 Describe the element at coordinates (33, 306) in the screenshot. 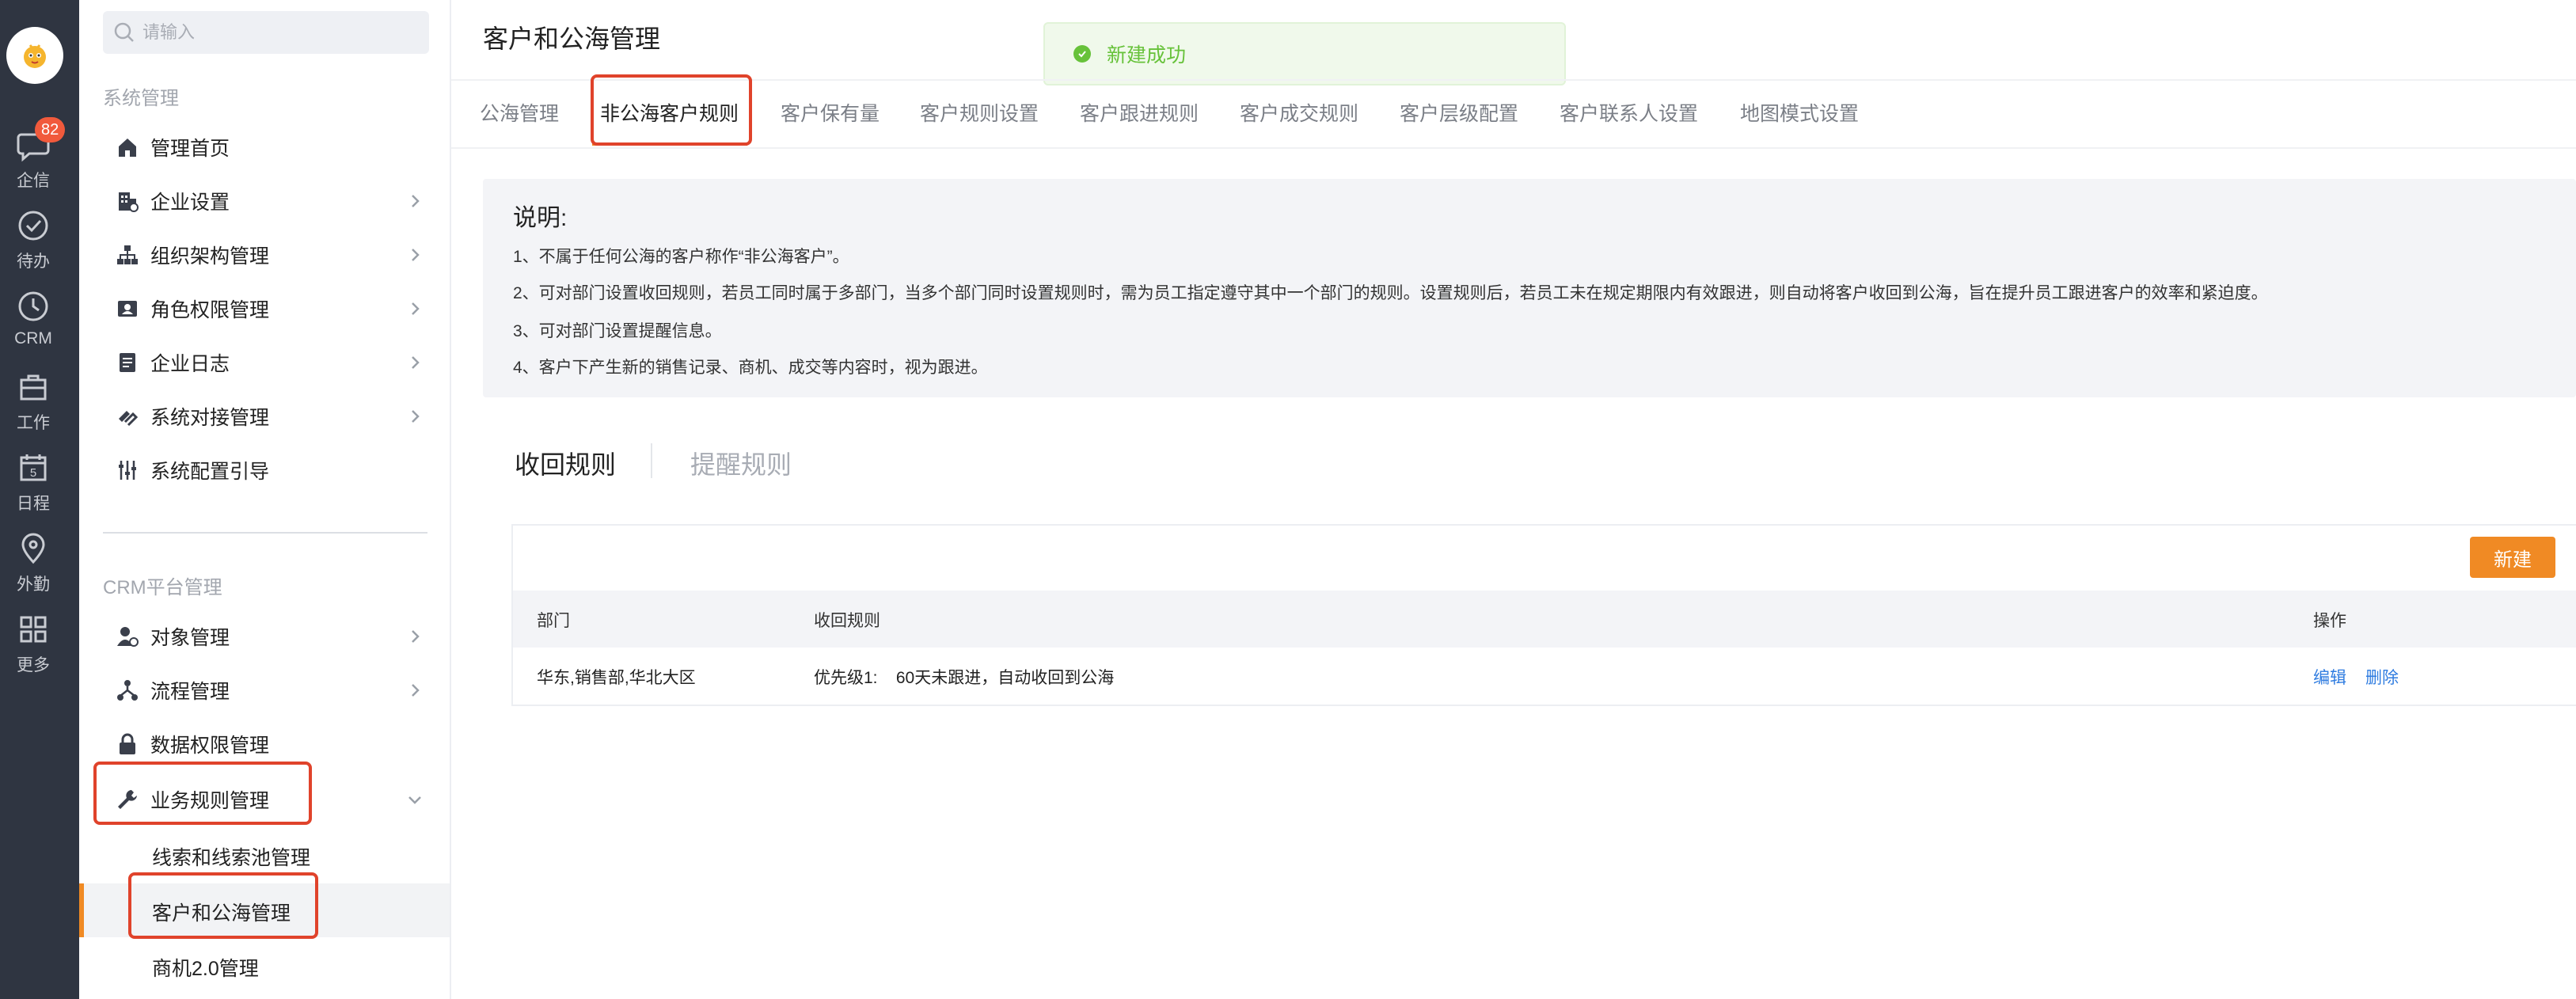

I see `clock-icon` at that location.